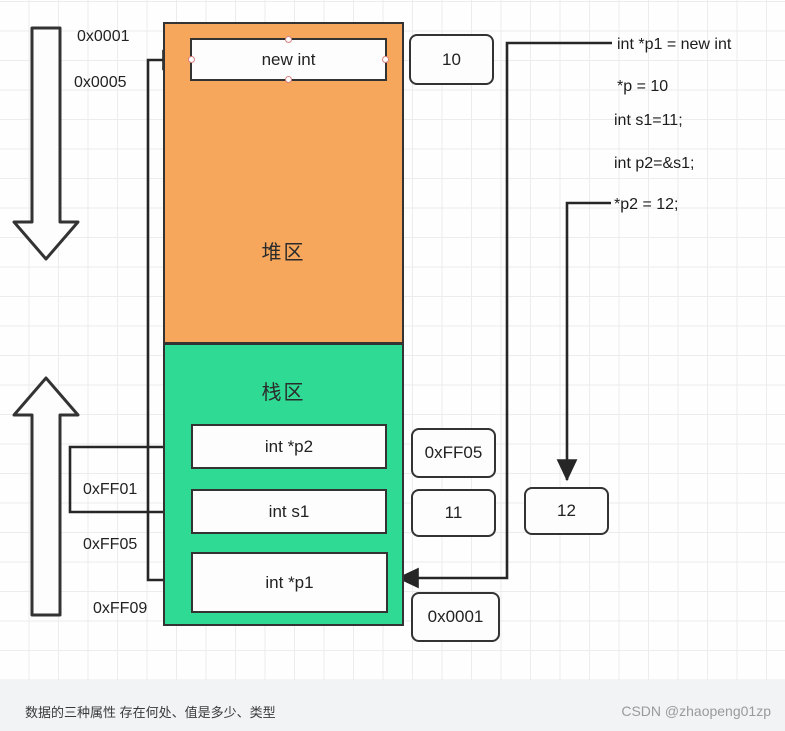 Image resolution: width=785 pixels, height=731 pixels. I want to click on down-arrow-icon, so click(46, 143).